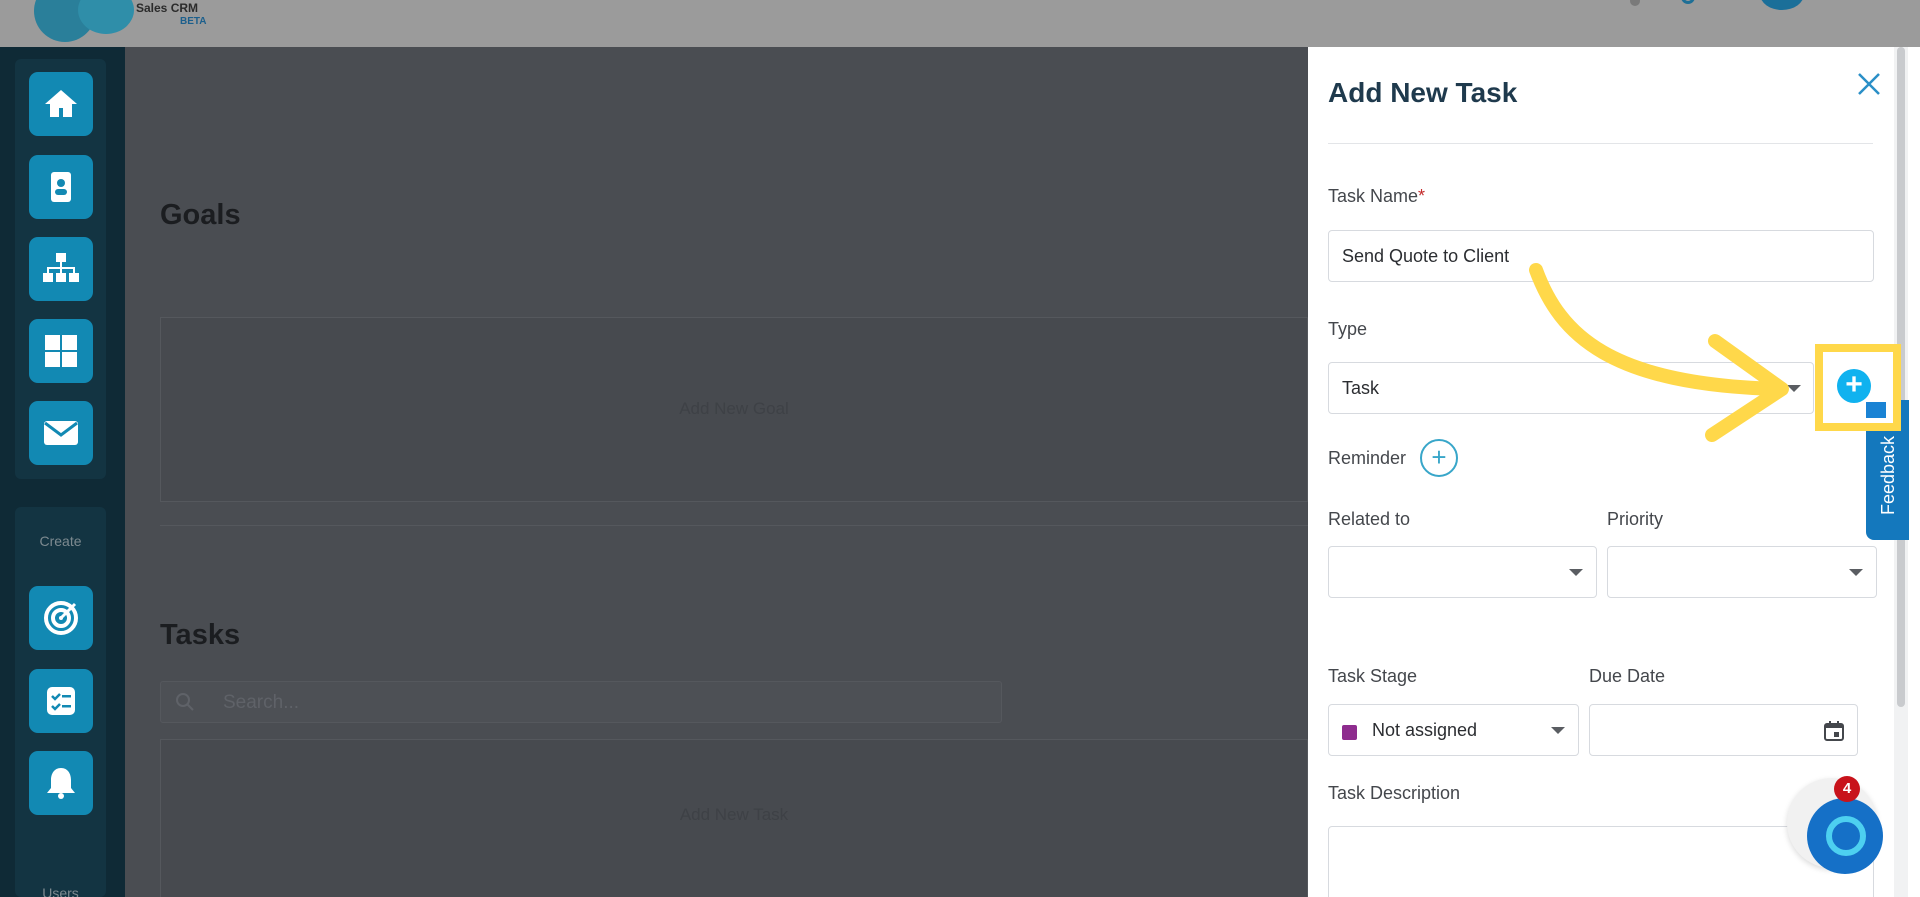 This screenshot has width=1920, height=897. What do you see at coordinates (1723, 730) in the screenshot?
I see `due-date-input` at bounding box center [1723, 730].